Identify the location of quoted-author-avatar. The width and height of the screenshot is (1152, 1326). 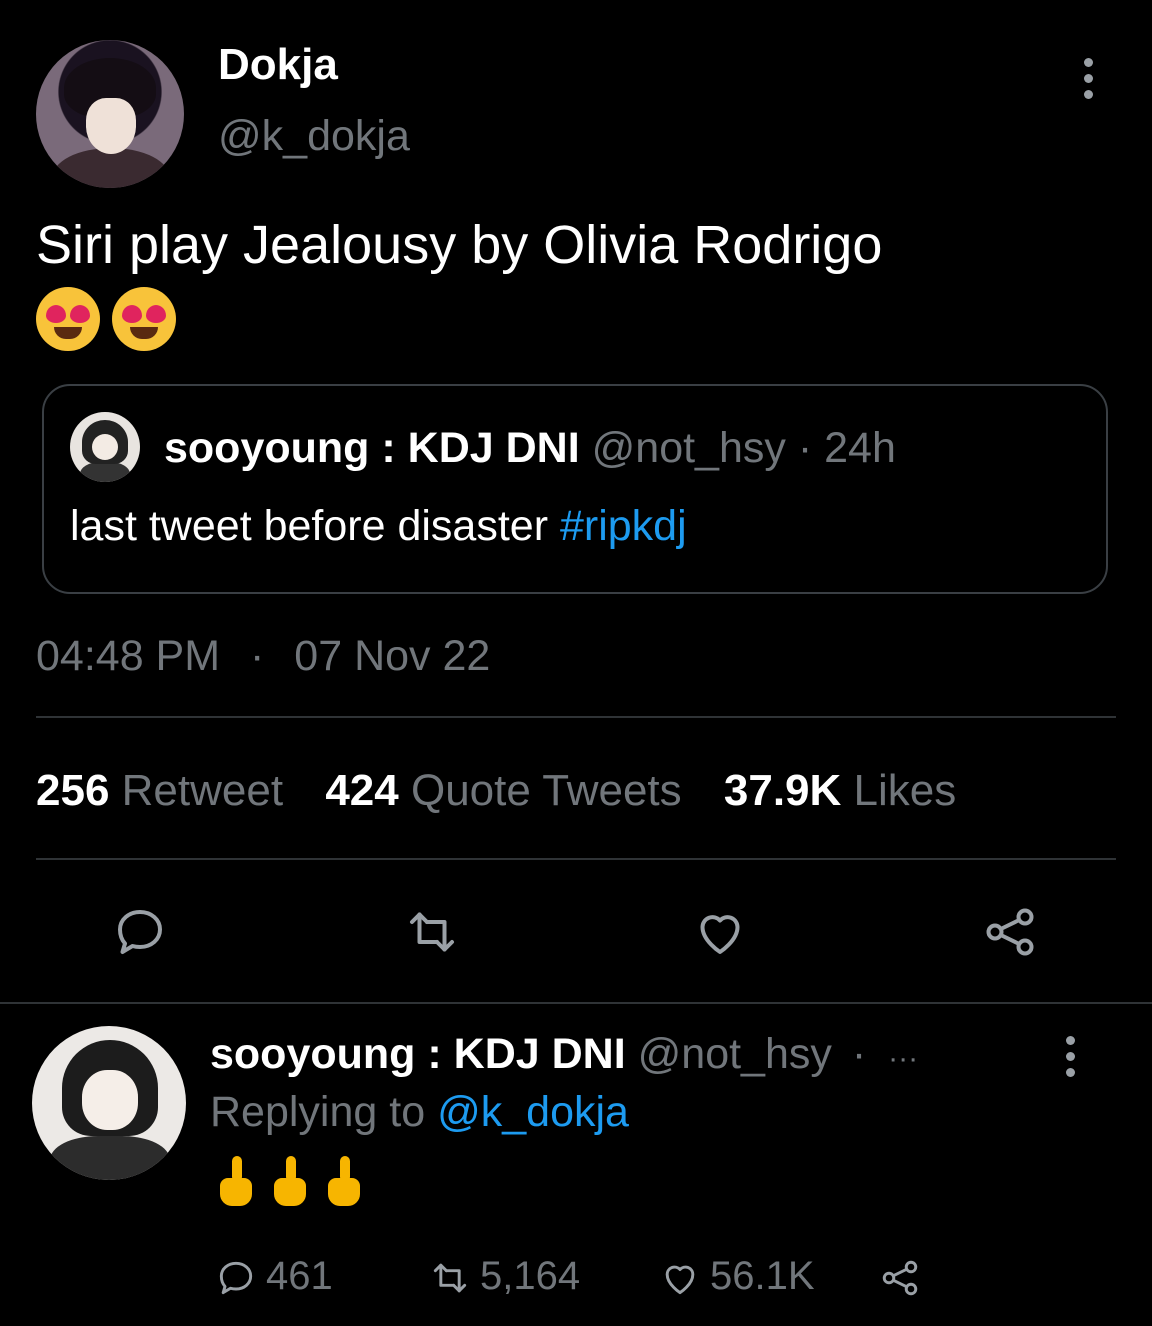
(105, 447).